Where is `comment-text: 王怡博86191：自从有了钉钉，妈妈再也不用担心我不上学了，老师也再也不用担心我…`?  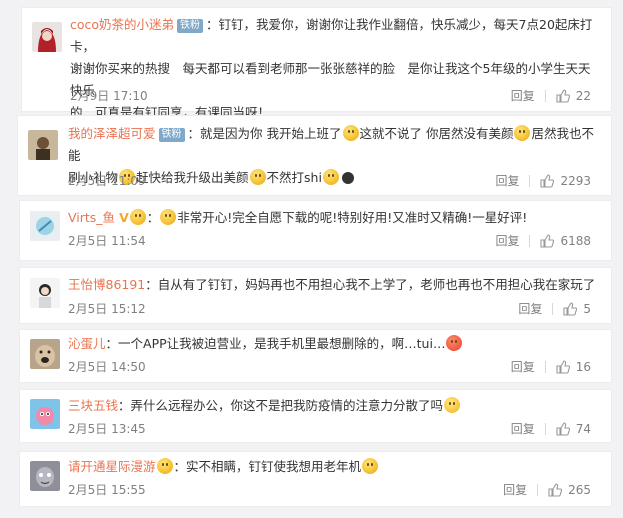 comment-text: 王怡博86191：自从有了钉钉，妈妈再也不用担心我不上学了，老师也再也不用担心我… is located at coordinates (332, 284).